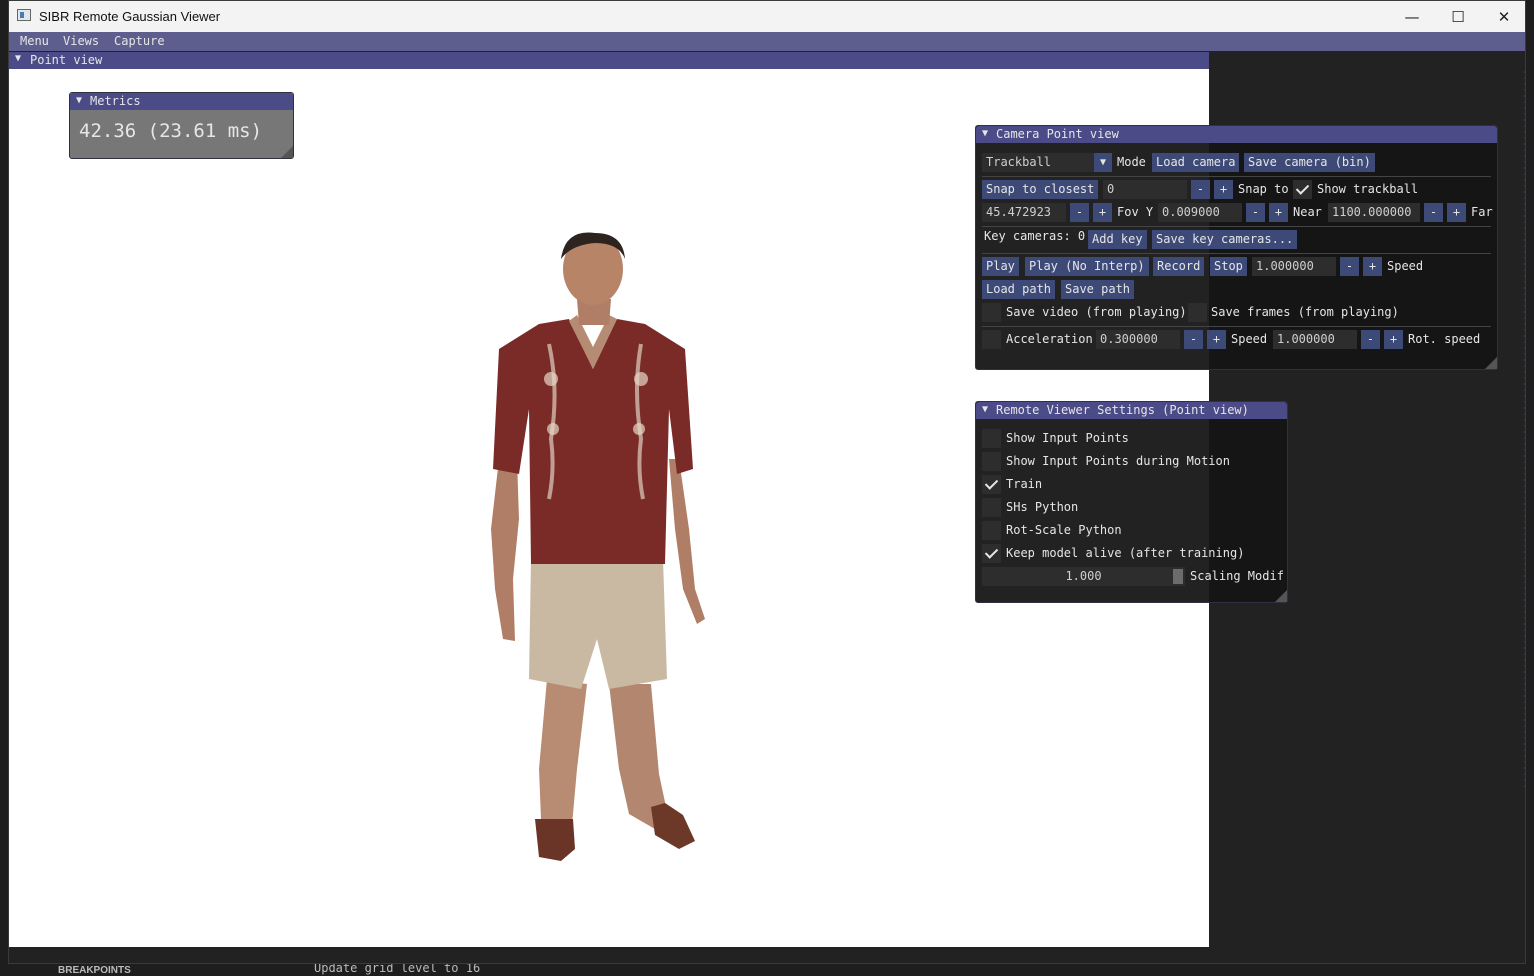 The image size is (1534, 976). What do you see at coordinates (1307, 212) in the screenshot?
I see `near-label: Near` at bounding box center [1307, 212].